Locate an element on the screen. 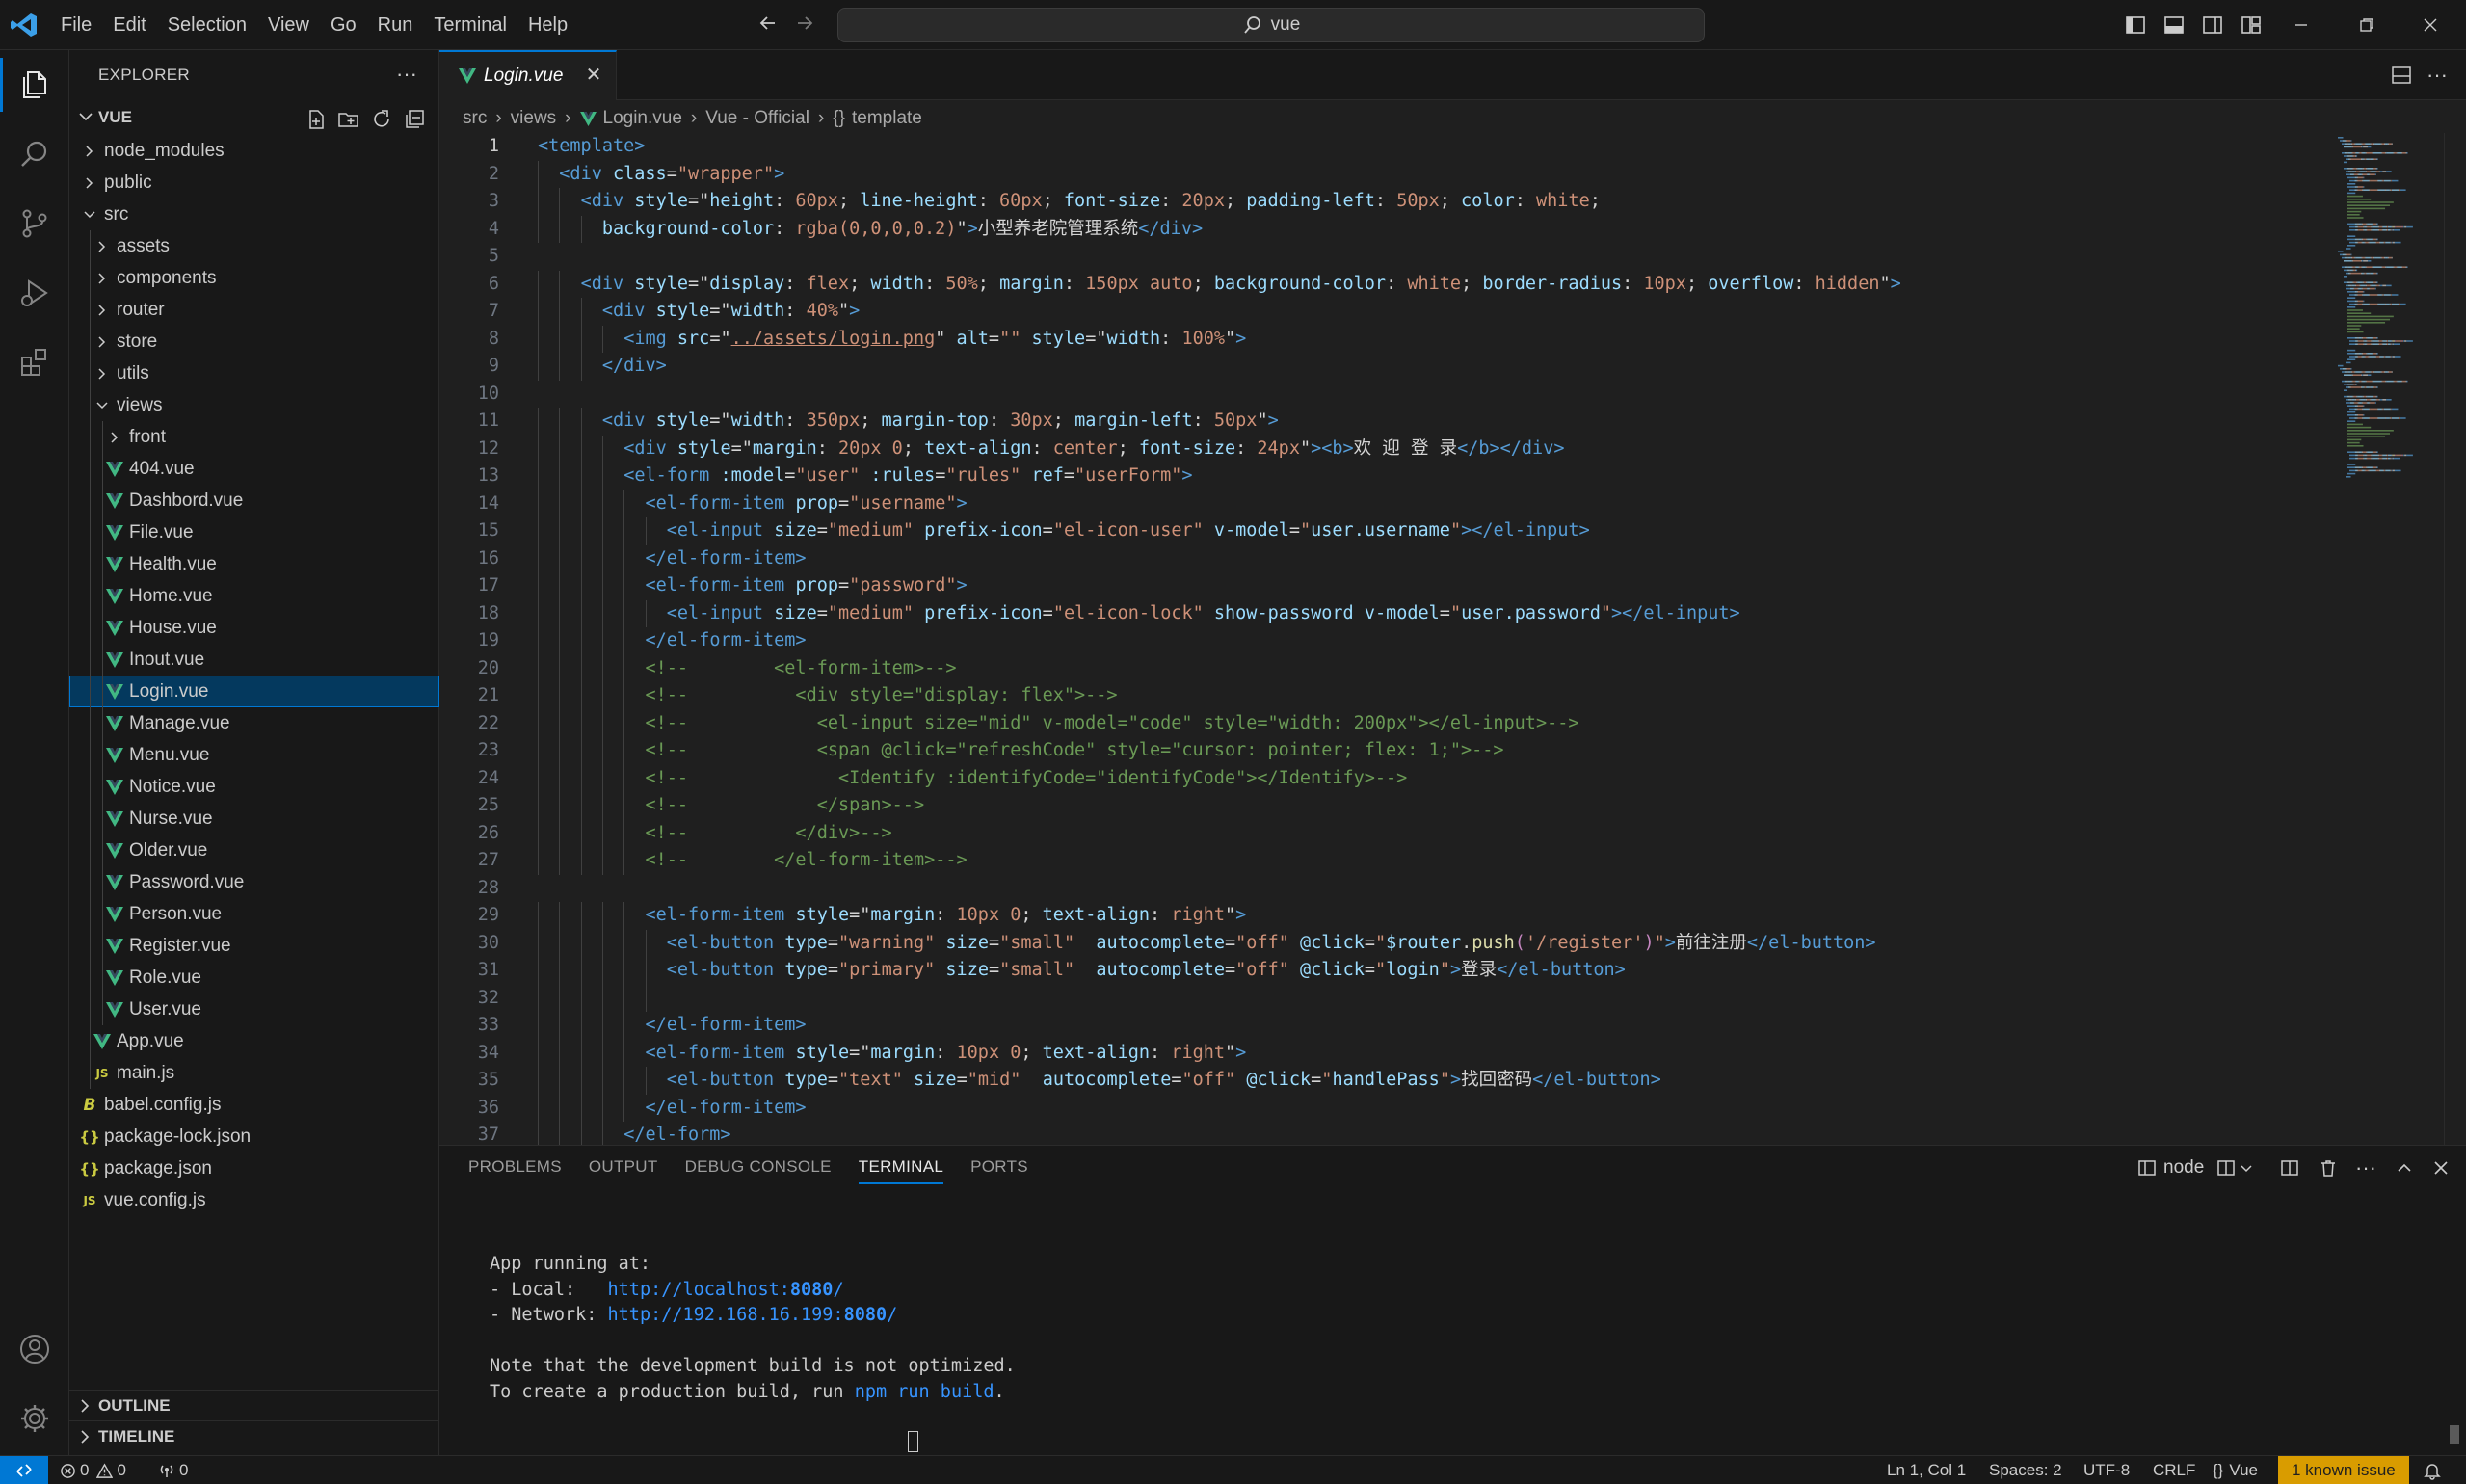  folder-header: VUE is located at coordinates (254, 117).